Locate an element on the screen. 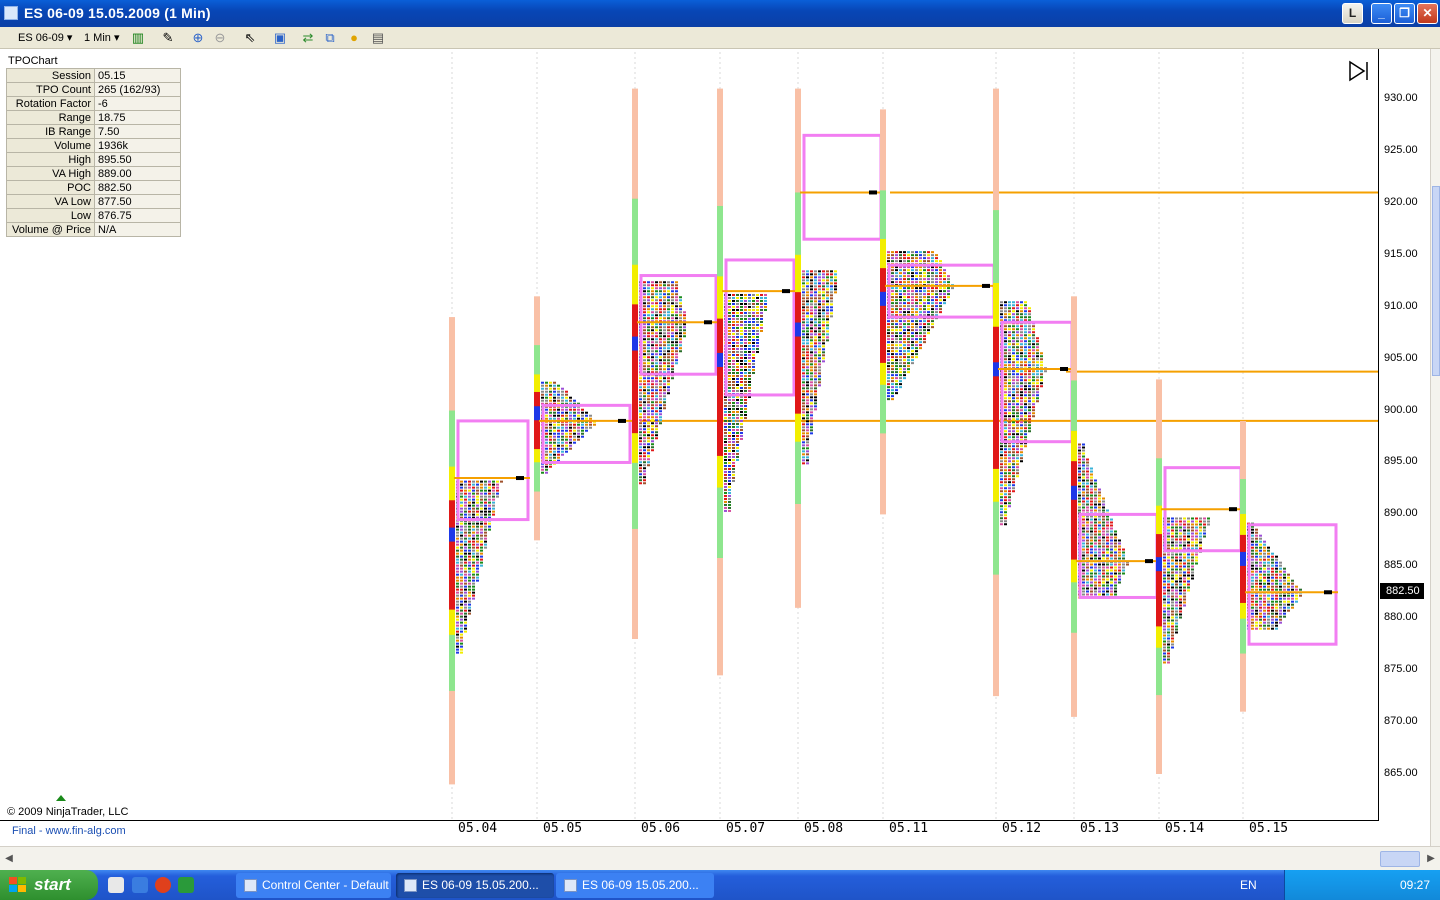  skip-to-end-icon is located at coordinates (1359, 71).